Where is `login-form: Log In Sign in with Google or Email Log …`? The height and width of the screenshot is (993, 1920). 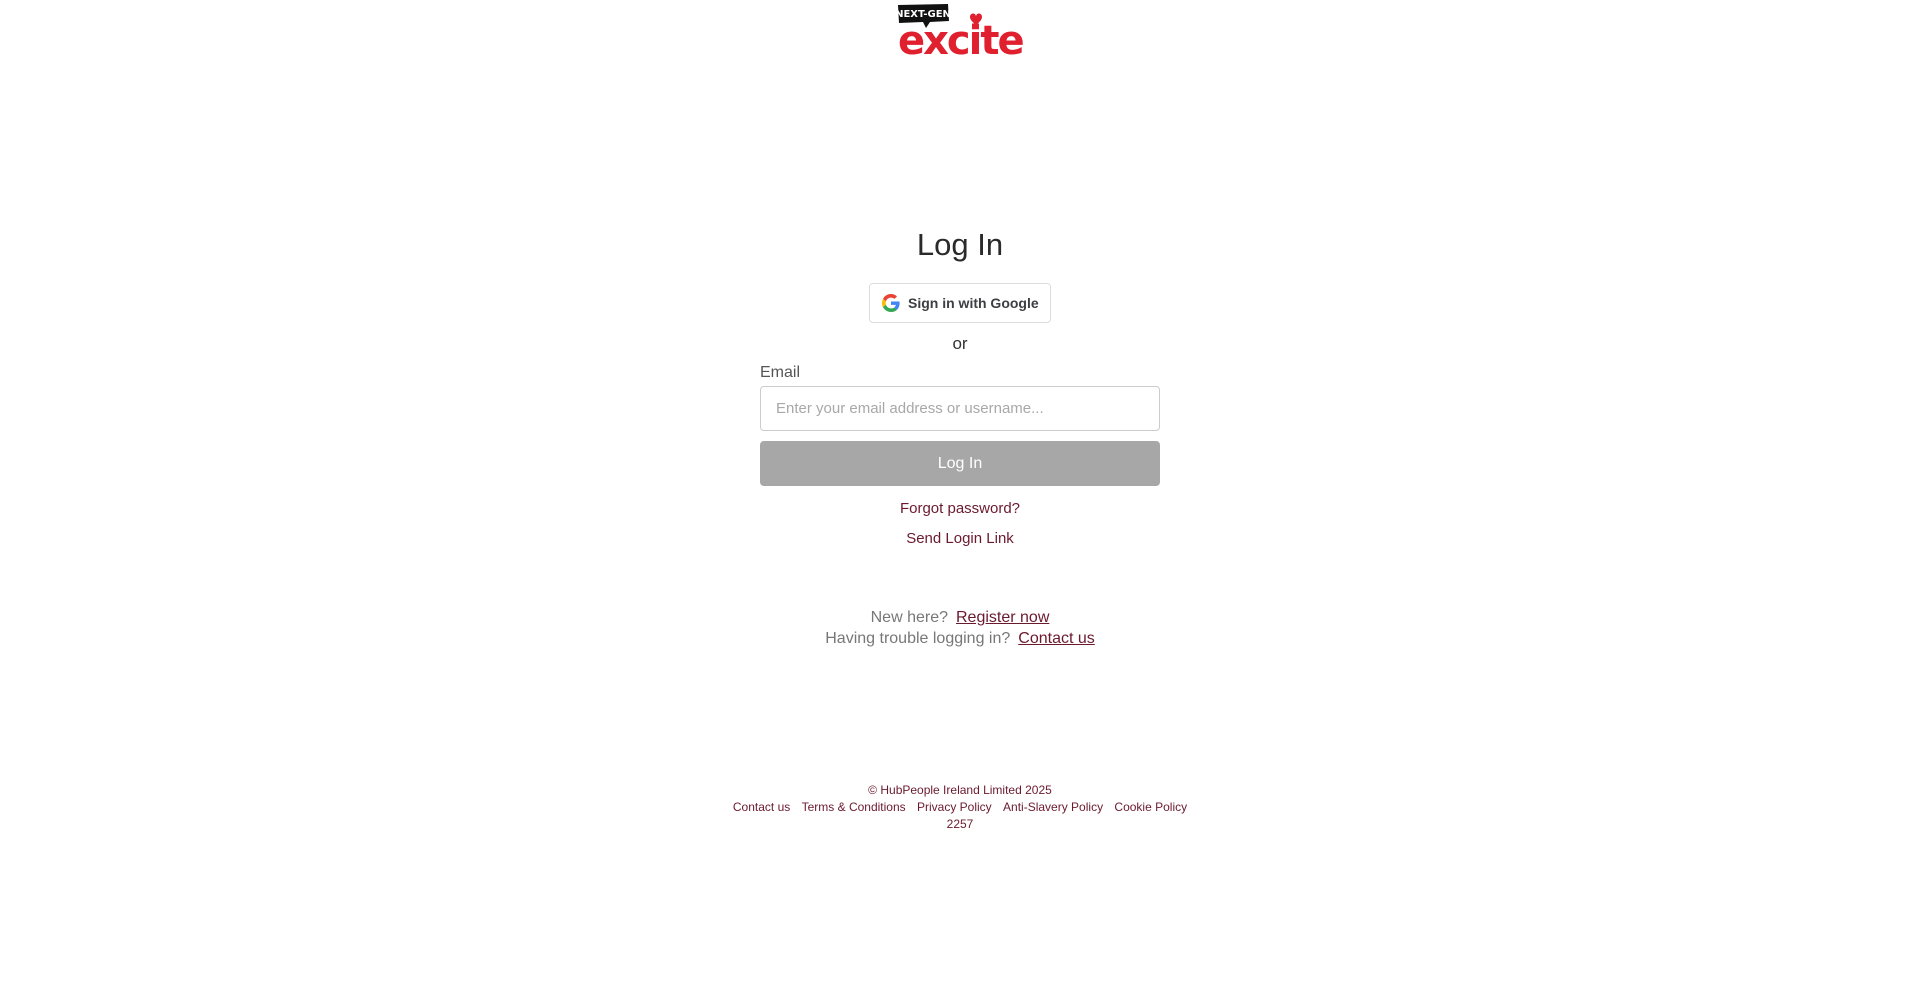
login-form: Log In Sign in with Google or Email Log … is located at coordinates (960, 385).